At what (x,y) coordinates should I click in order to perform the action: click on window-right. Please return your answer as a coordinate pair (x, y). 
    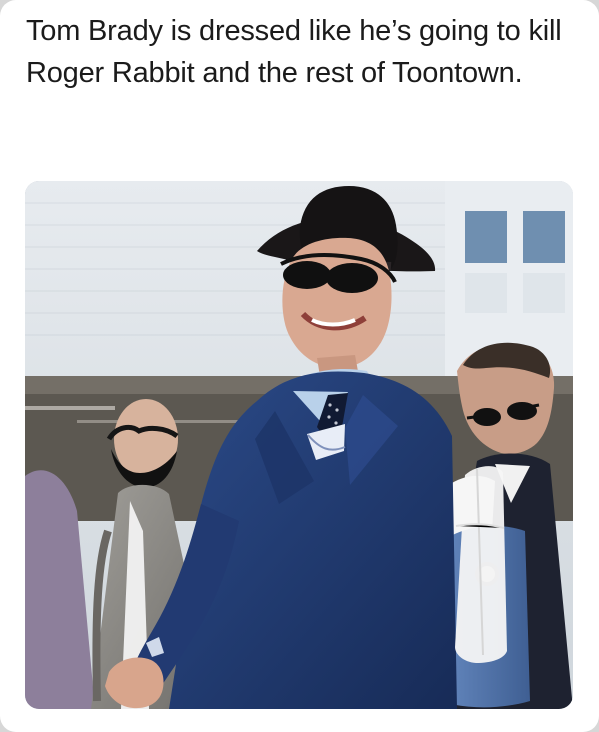
    Looking at the image, I should click on (544, 237).